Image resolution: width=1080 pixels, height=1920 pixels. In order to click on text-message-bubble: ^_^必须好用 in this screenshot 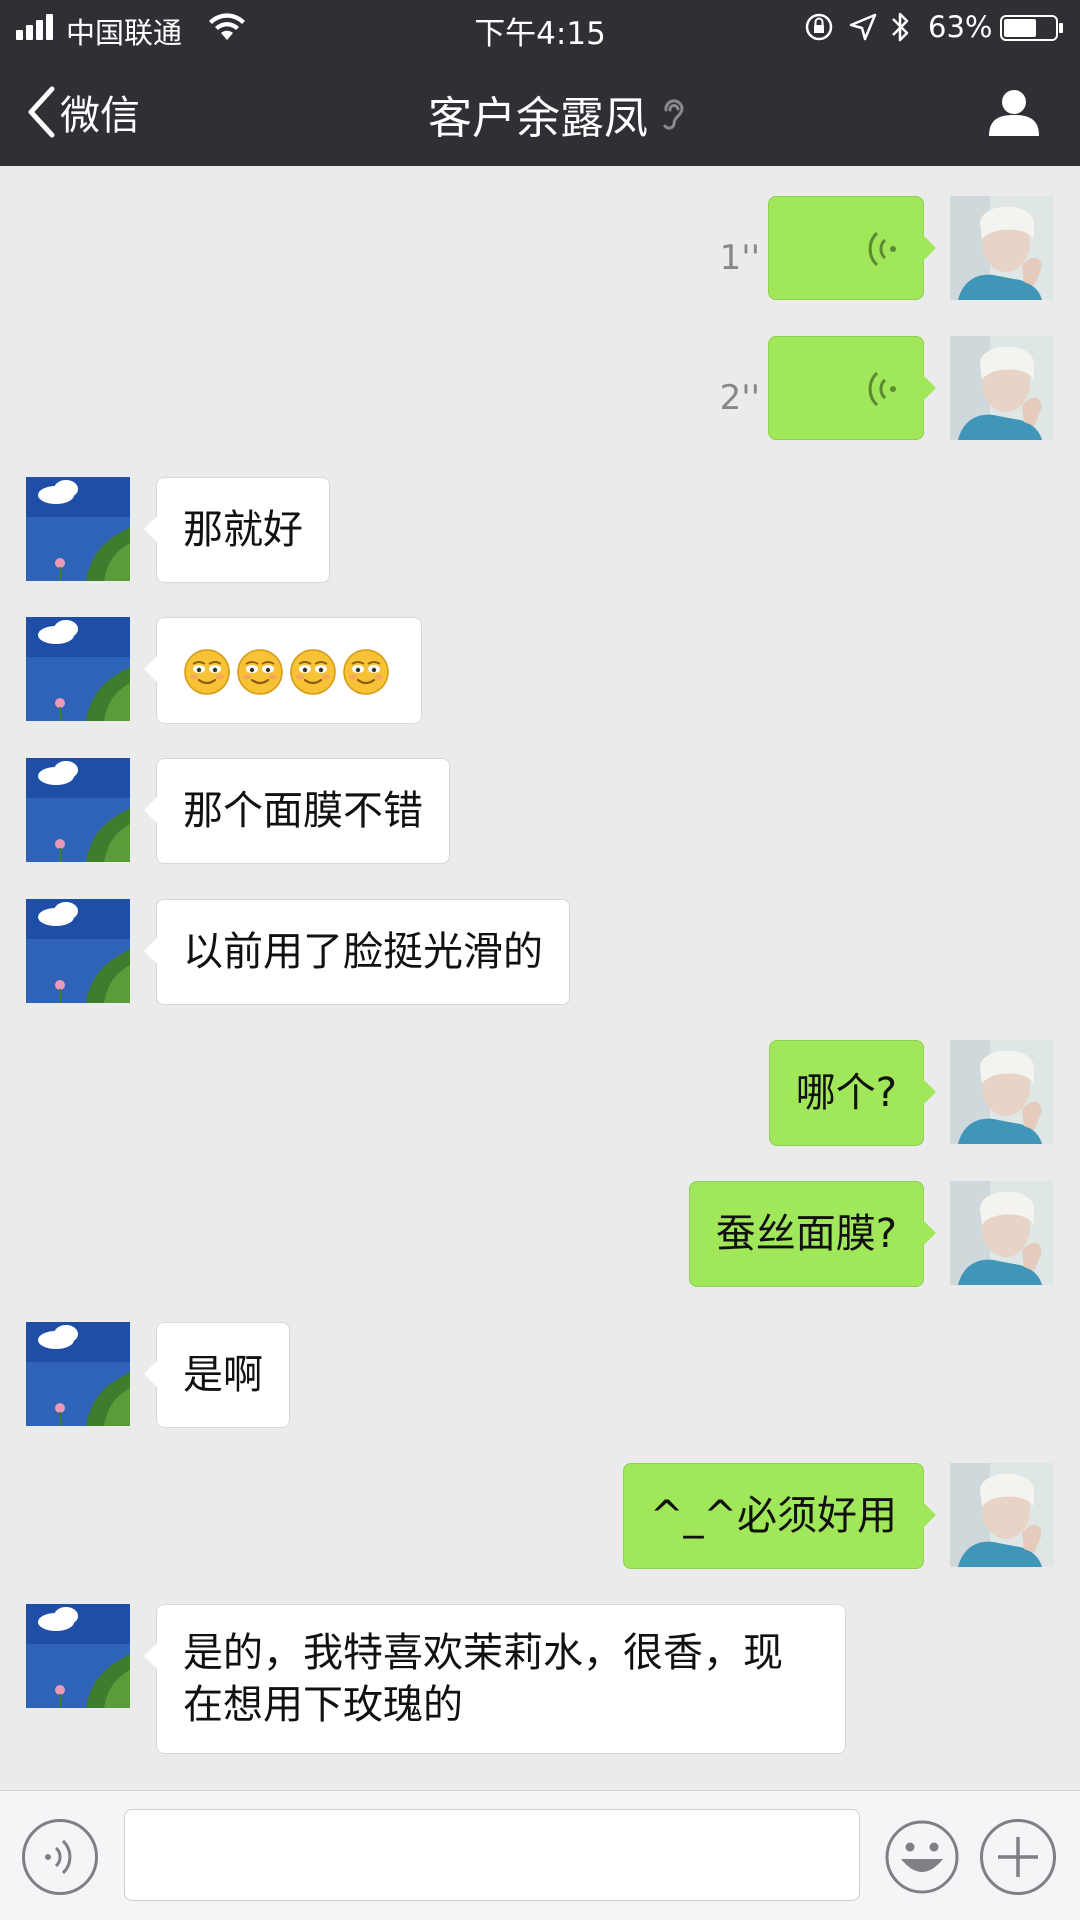, I will do `click(779, 1516)`.